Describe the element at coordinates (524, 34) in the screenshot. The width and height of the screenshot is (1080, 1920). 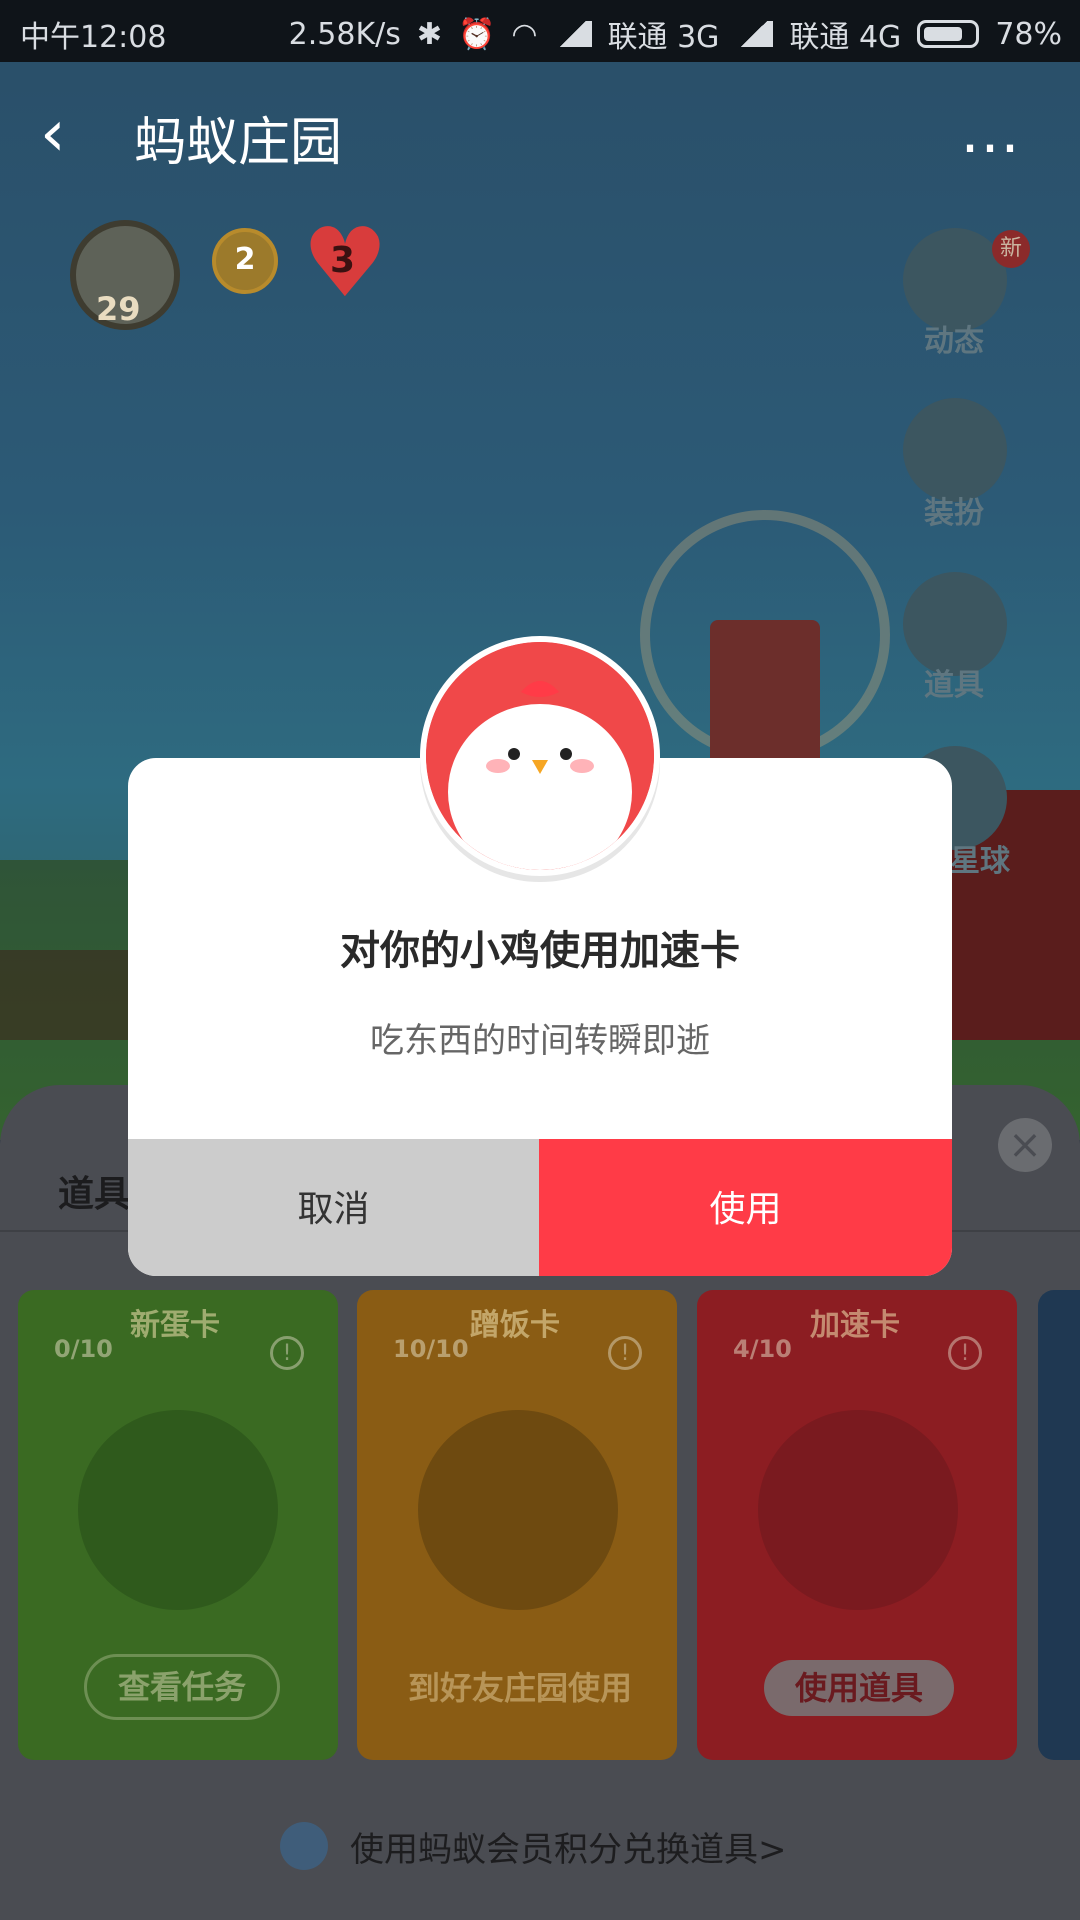
I see `wifi-icon: ◠` at that location.